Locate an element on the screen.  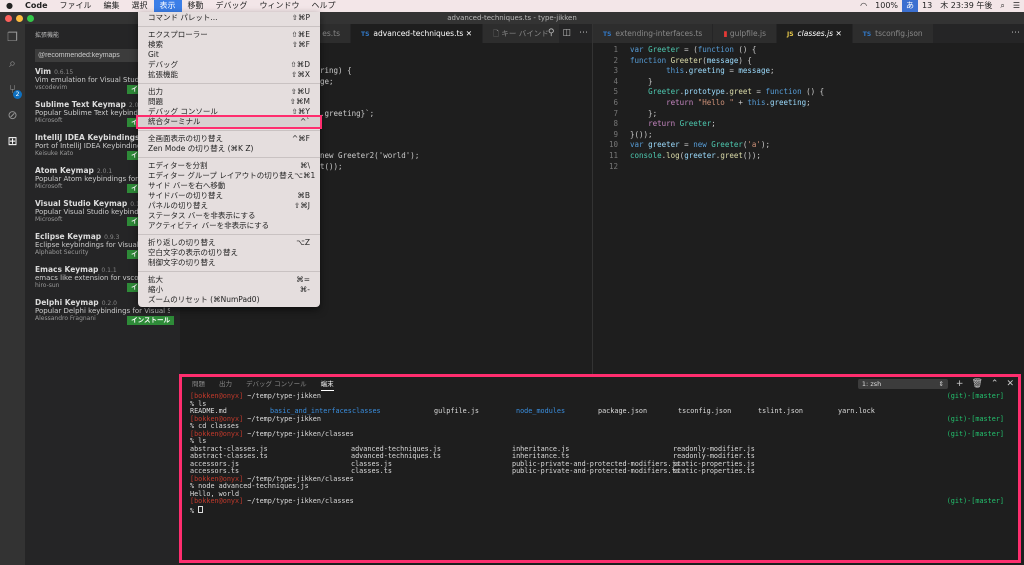
menu-item: 全画面表示の切り替え ^⌘F is located at coordinates (229, 139).